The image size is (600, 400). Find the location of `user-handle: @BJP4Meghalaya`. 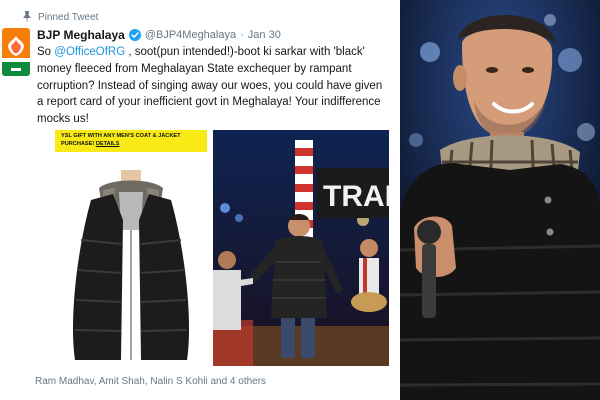

user-handle: @BJP4Meghalaya is located at coordinates (190, 35).